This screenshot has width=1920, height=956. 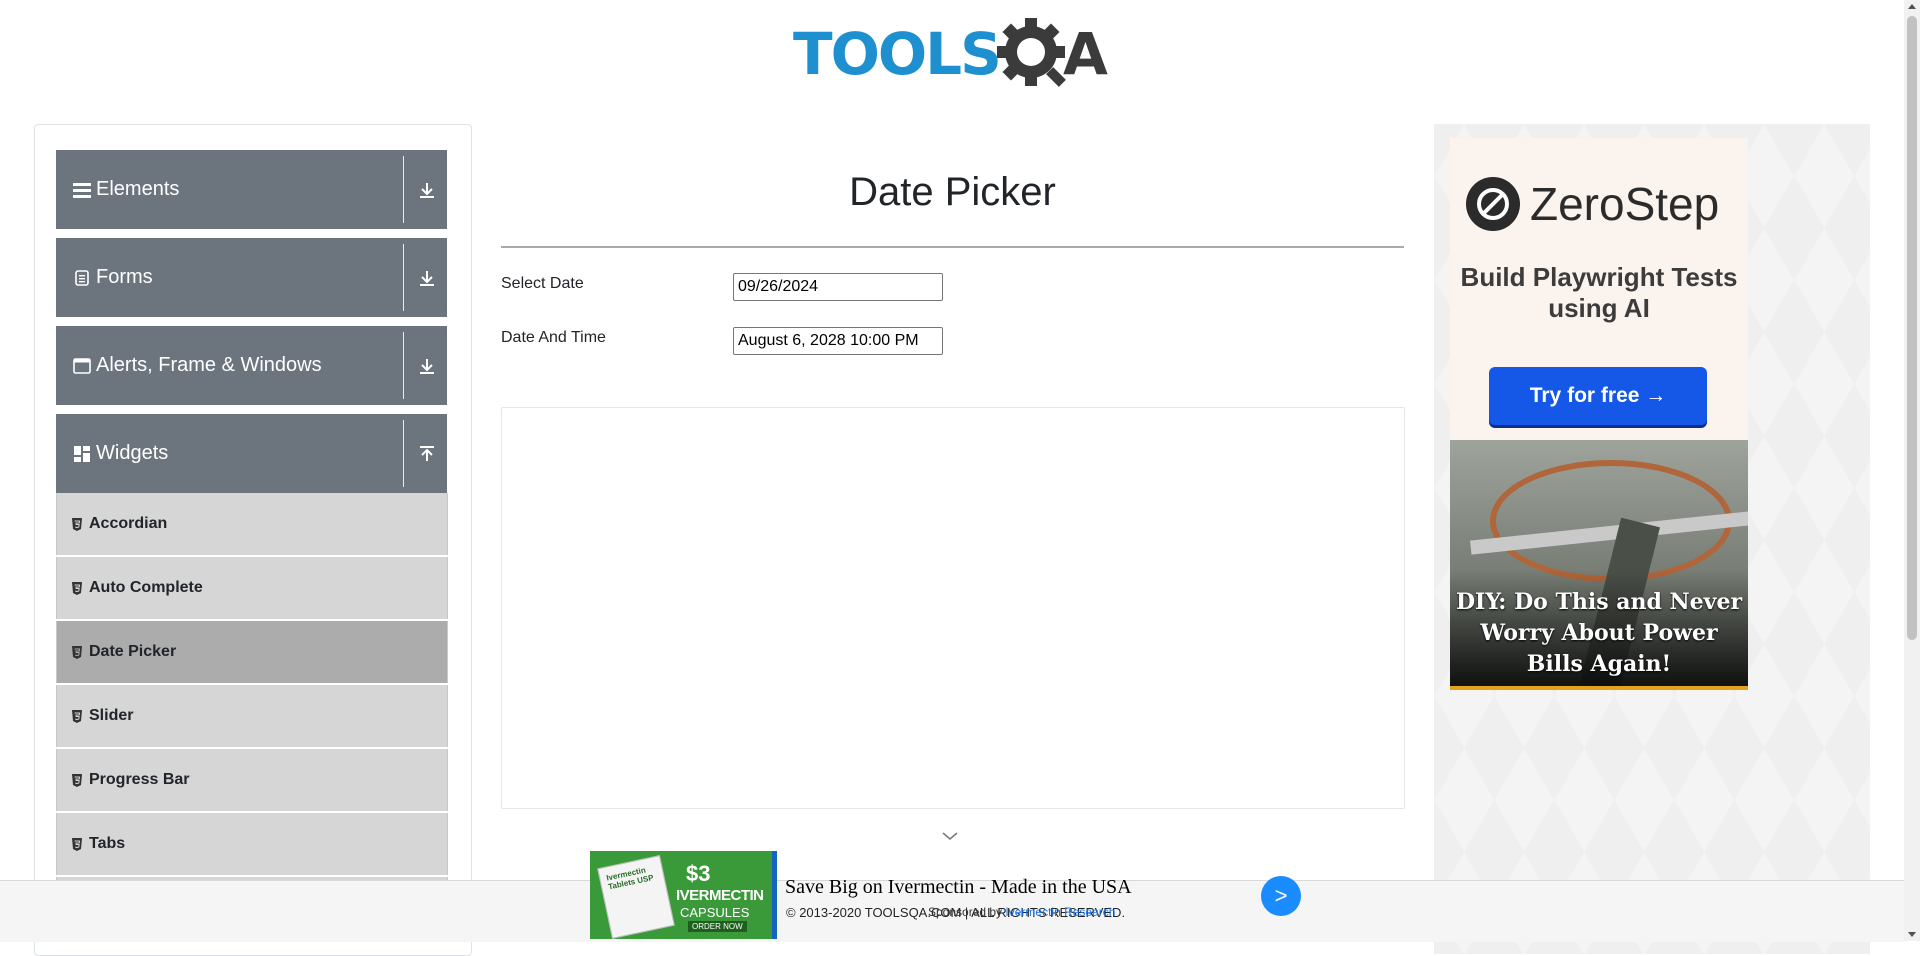 What do you see at coordinates (138, 189) in the screenshot?
I see `group-label: Elements` at bounding box center [138, 189].